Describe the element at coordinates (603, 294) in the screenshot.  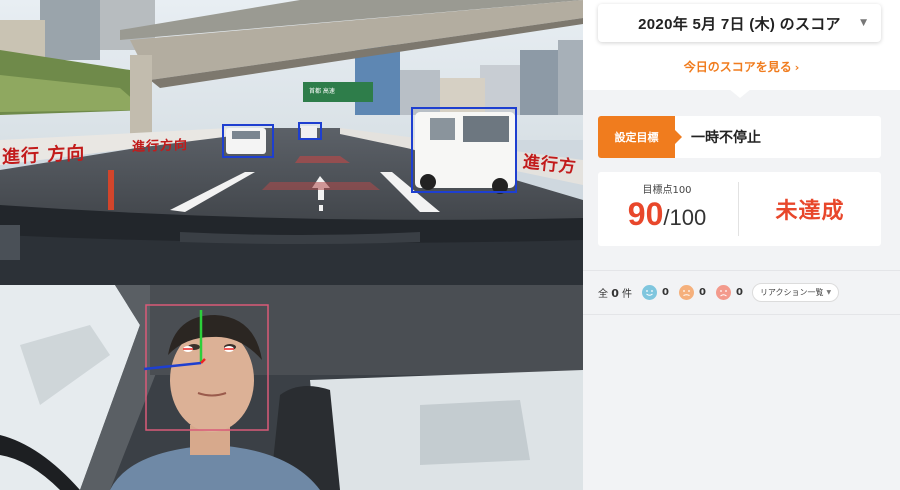
I see `reaction-total-prefix: 全` at that location.